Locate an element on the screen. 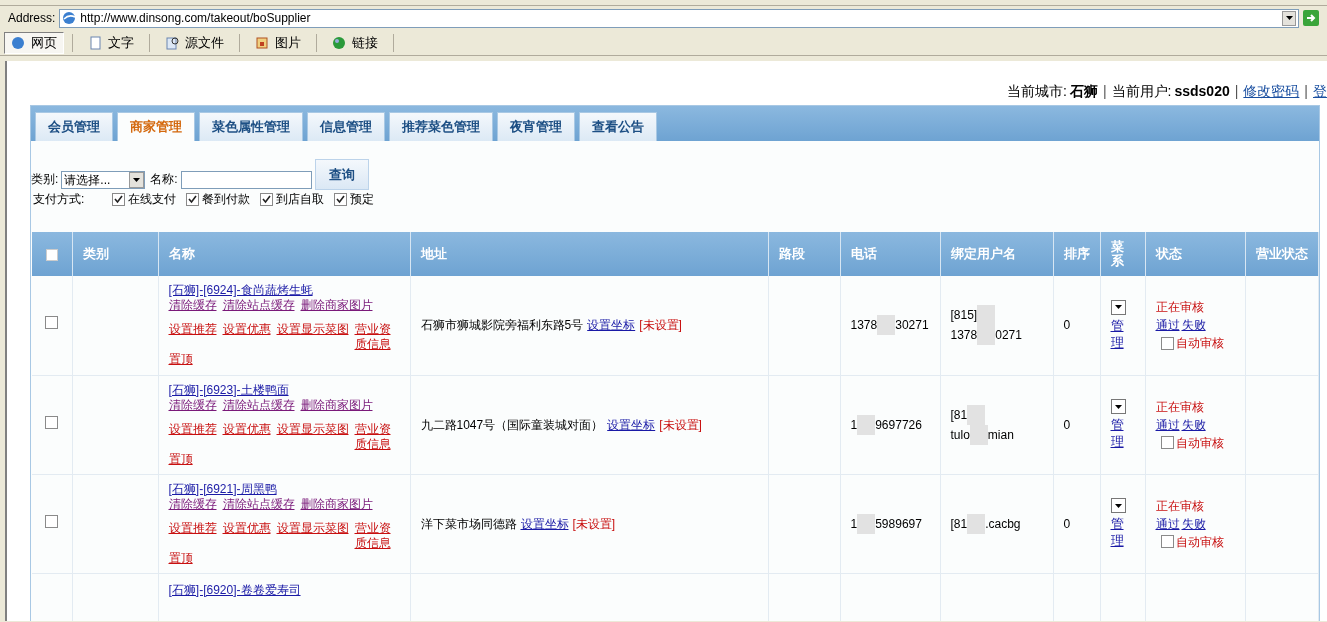  nav-tab: 商家管理 is located at coordinates (156, 126).